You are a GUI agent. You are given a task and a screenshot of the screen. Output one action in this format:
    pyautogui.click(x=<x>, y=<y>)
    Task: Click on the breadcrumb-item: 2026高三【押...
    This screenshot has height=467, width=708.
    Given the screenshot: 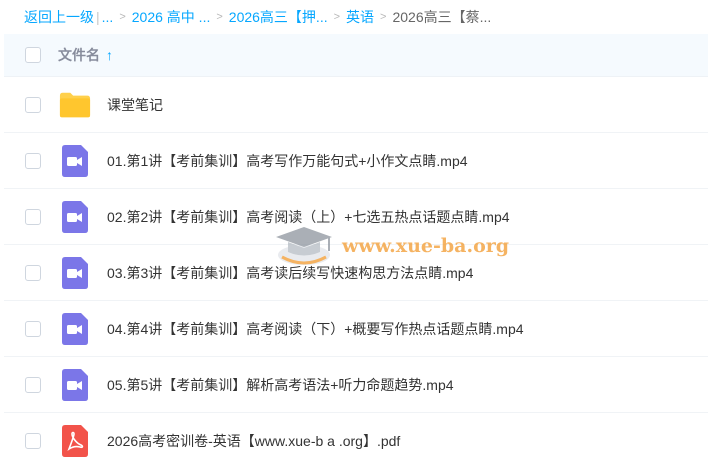 What is the action you would take?
    pyautogui.click(x=278, y=17)
    